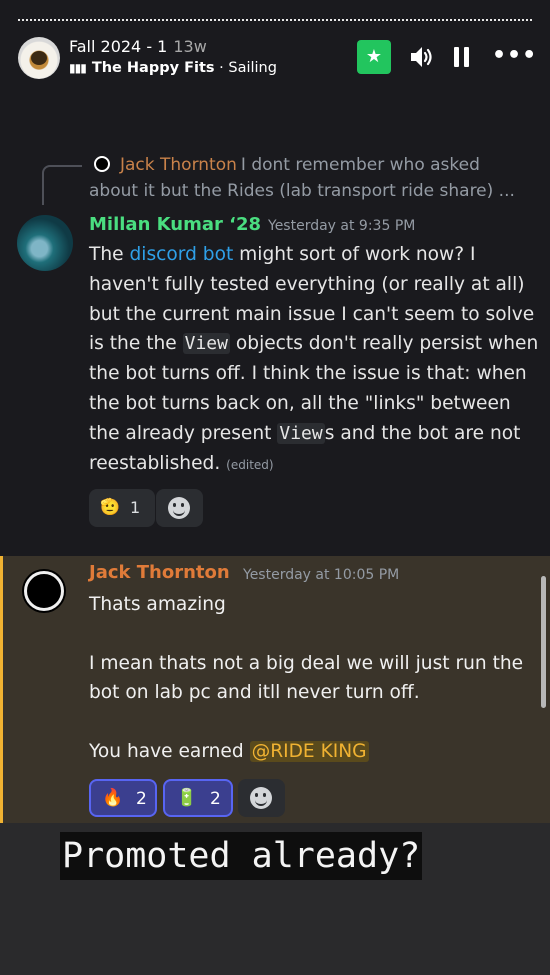  What do you see at coordinates (118, 46) in the screenshot?
I see `story-title-text: Fall 2024 - 1` at bounding box center [118, 46].